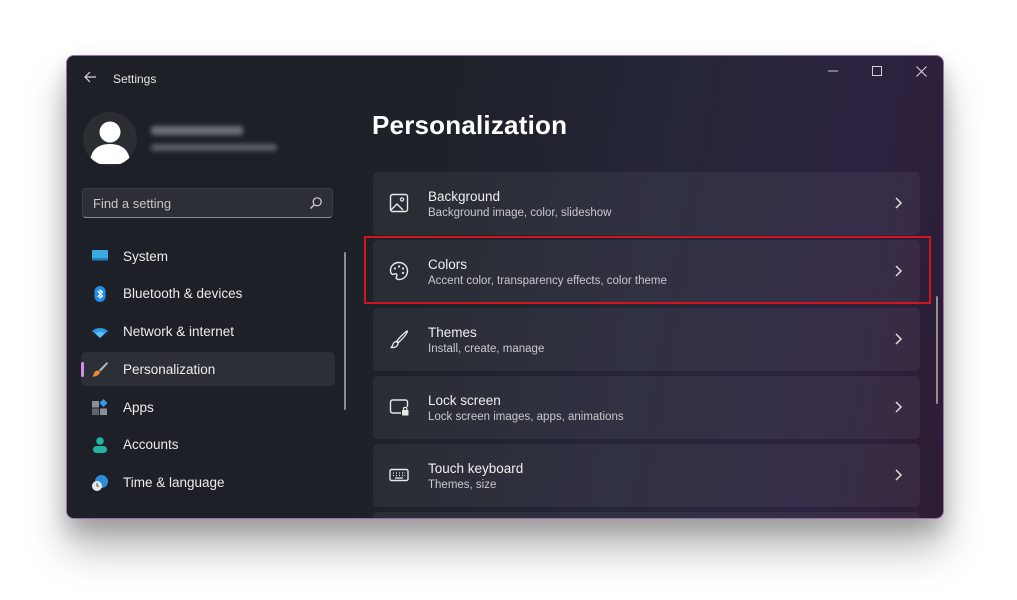  I want to click on search-icon, so click(316, 203).